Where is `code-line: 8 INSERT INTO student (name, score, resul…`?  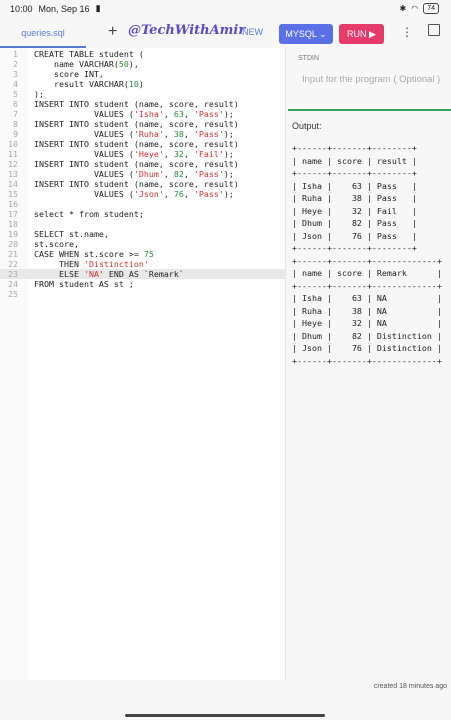
code-line: 8 INSERT INTO student (name, score, resul… is located at coordinates (143, 124).